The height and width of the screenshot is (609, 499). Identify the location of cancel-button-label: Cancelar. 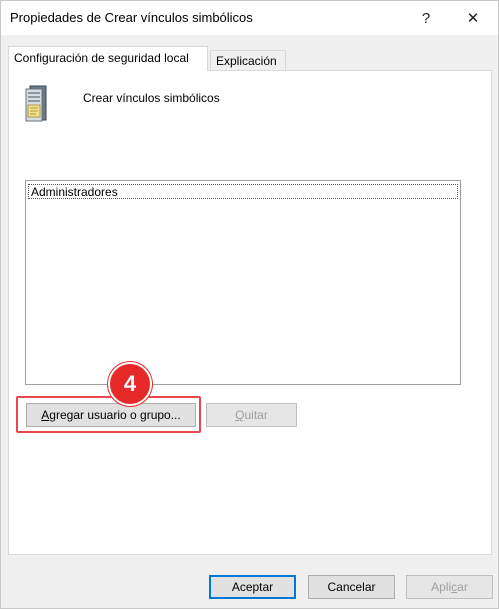
(351, 587).